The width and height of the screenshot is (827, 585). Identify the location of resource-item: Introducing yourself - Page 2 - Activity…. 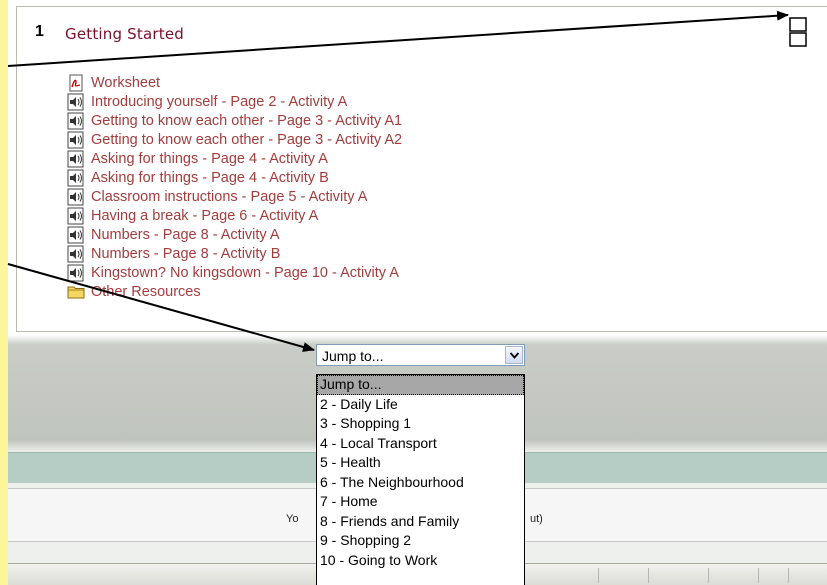
(234, 101).